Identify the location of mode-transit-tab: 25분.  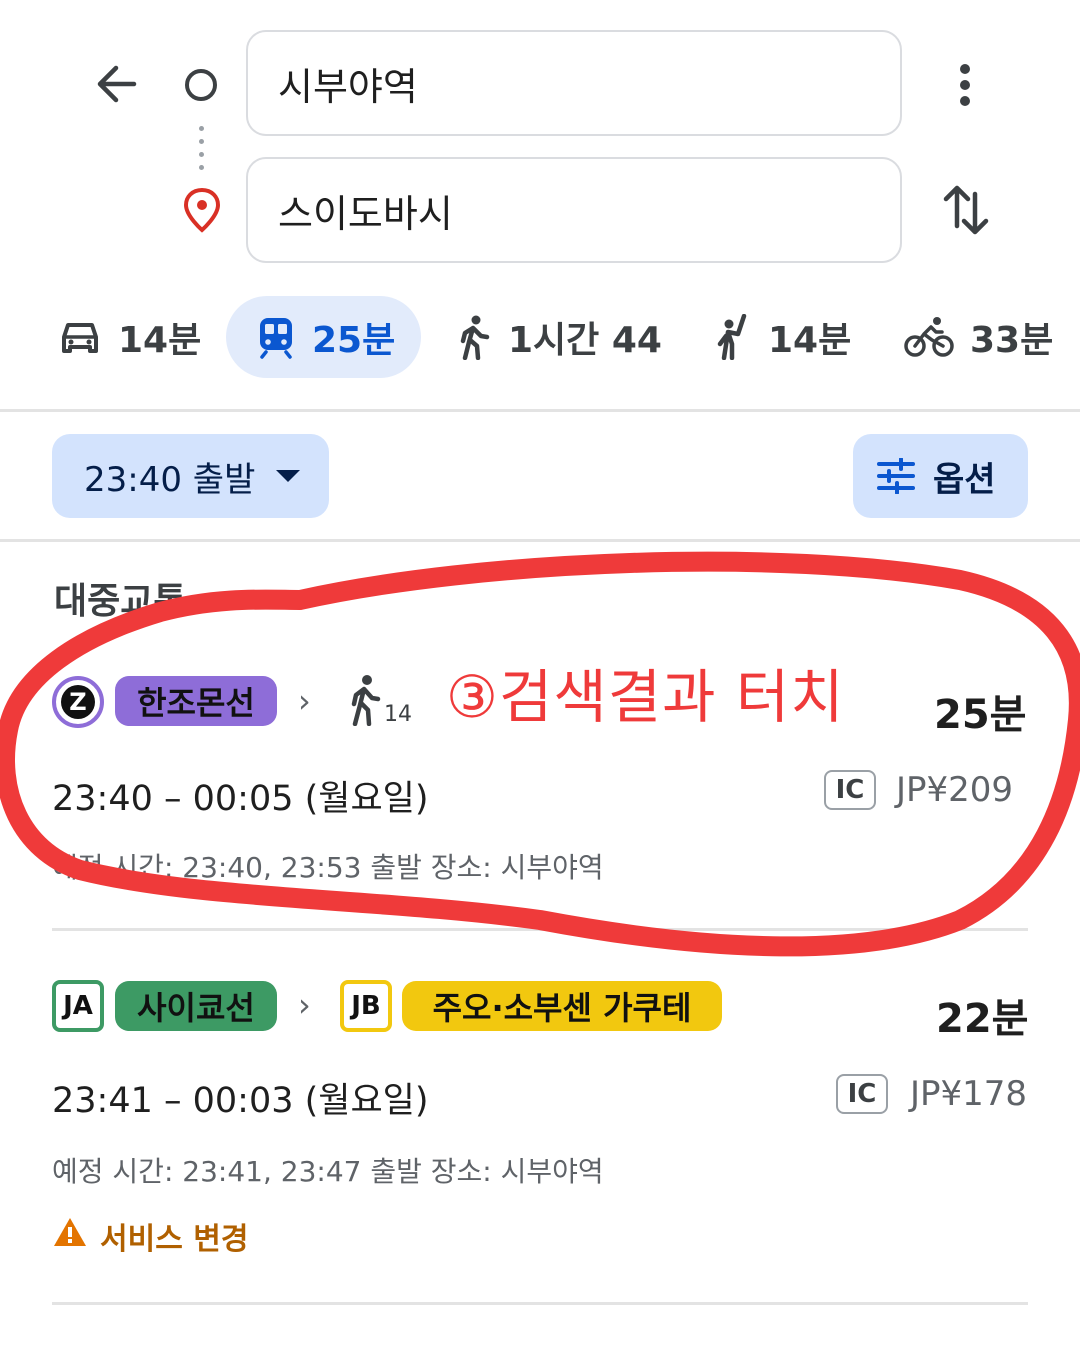
(324, 337).